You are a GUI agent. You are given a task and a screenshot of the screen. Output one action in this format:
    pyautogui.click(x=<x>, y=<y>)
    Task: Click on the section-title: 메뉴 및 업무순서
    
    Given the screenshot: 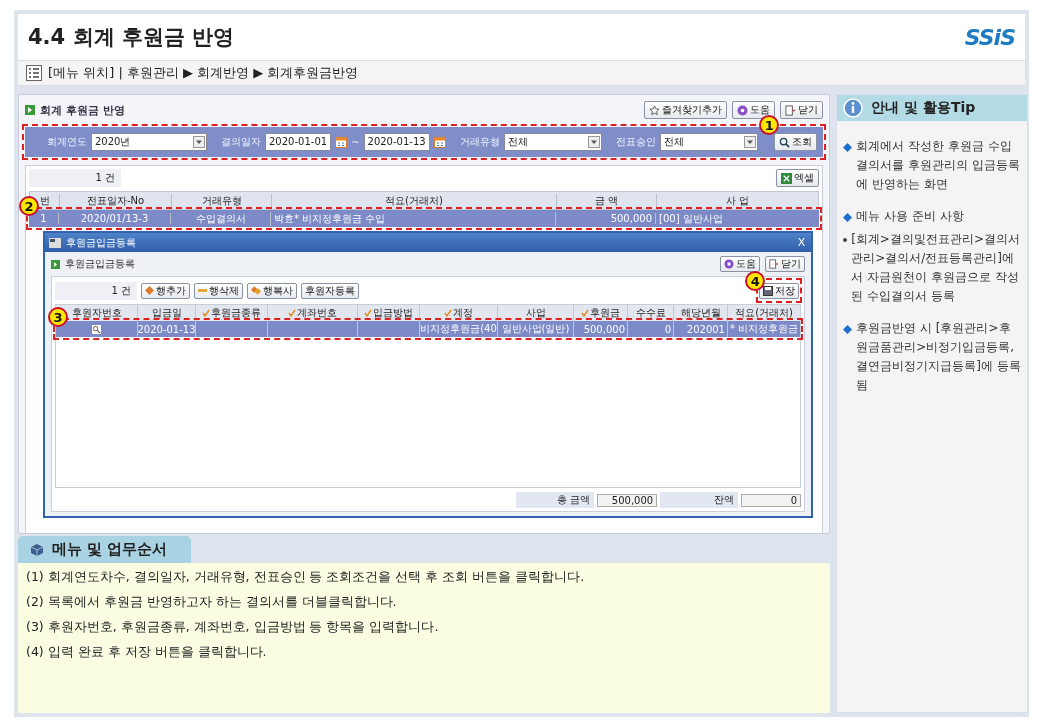 What is the action you would take?
    pyautogui.click(x=110, y=549)
    